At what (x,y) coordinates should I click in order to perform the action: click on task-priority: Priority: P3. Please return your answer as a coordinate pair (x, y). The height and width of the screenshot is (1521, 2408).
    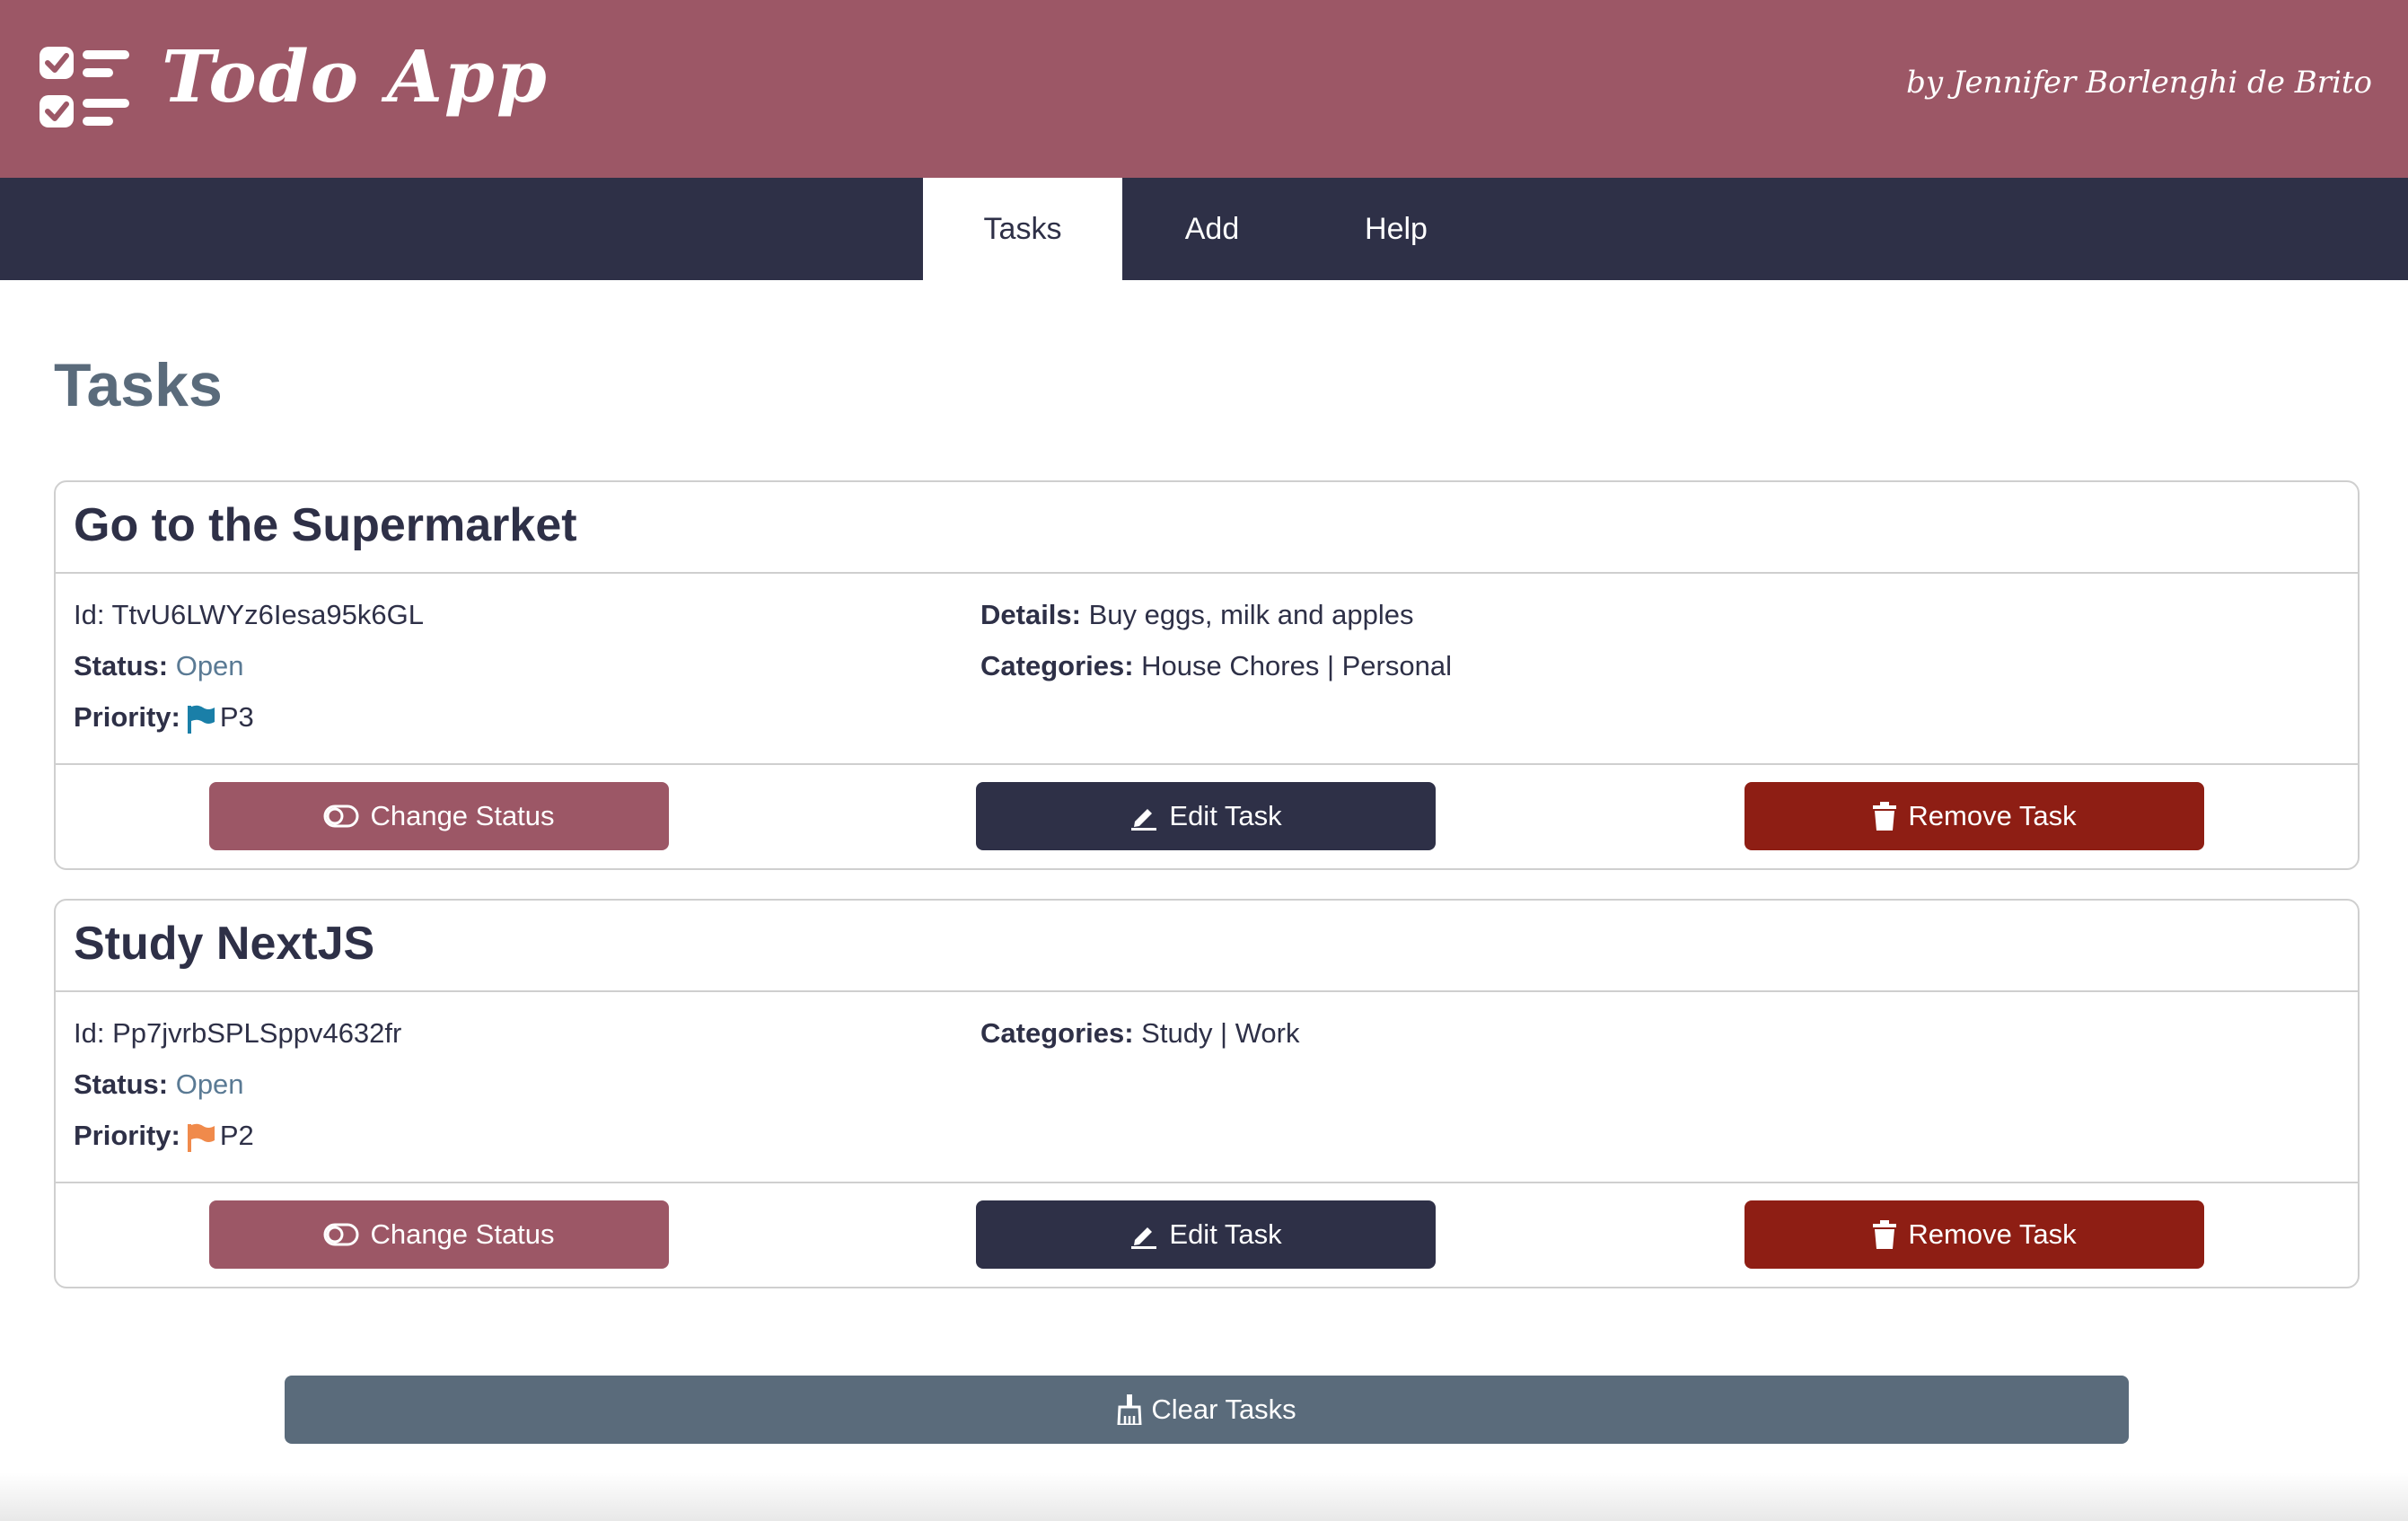
    Looking at the image, I should click on (164, 717).